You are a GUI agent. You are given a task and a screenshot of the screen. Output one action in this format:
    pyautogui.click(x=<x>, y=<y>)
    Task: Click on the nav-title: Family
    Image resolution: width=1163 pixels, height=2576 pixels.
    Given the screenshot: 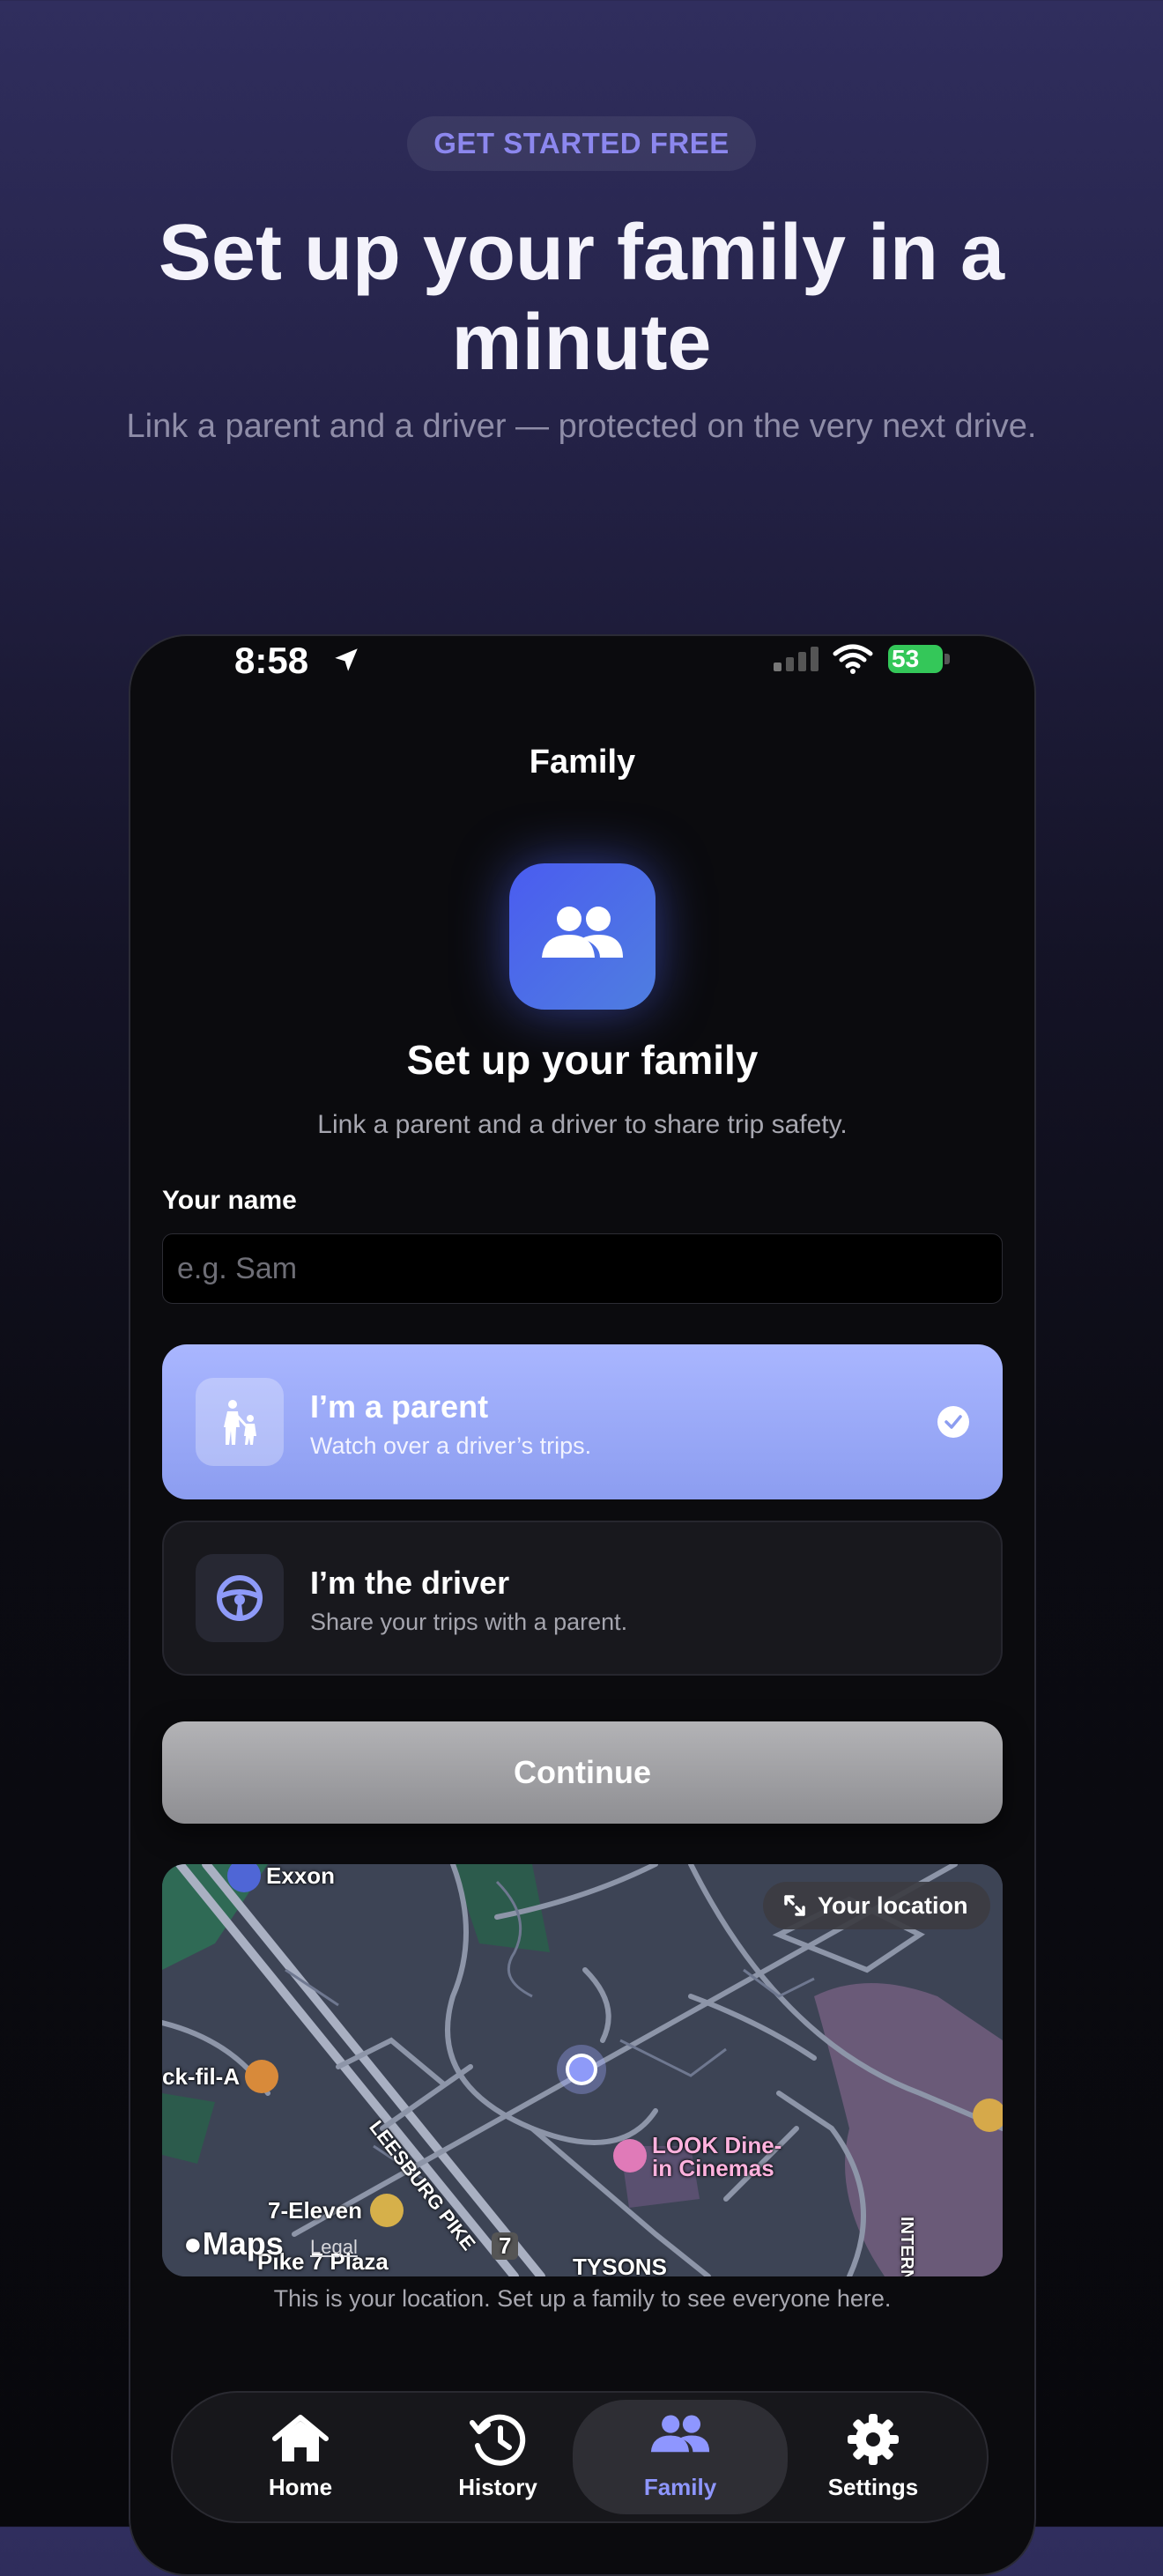 What is the action you would take?
    pyautogui.click(x=582, y=763)
    